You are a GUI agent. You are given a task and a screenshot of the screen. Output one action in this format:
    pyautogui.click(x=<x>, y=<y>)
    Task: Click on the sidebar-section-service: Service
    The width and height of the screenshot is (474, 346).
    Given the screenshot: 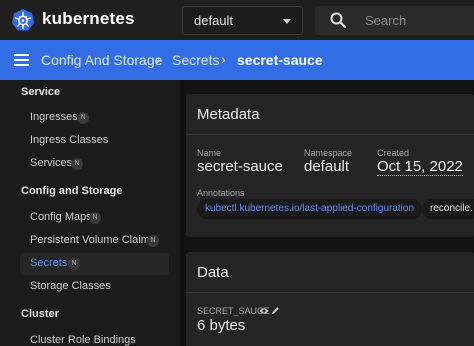 What is the action you would take?
    pyautogui.click(x=41, y=92)
    